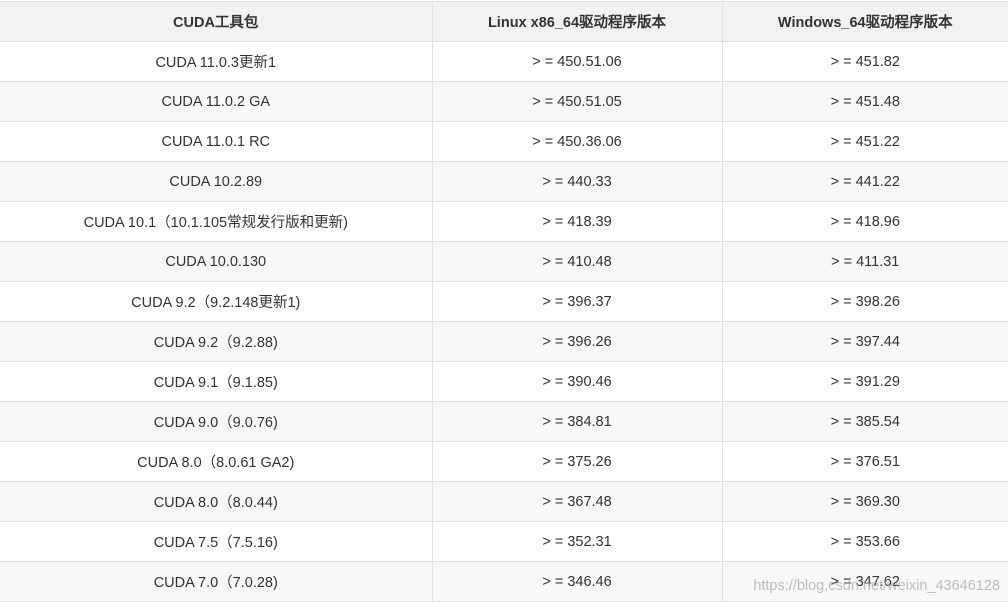 The width and height of the screenshot is (1008, 602). I want to click on table-row: CUDA 9.2（9.2.88) > = 396.26 > = 397.44, so click(504, 341).